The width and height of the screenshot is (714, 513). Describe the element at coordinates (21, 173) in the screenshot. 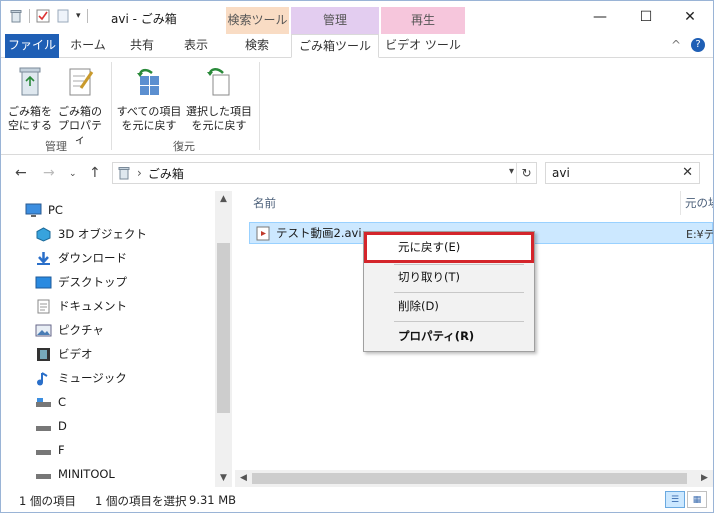

I see `back-arrow-icon: ←` at that location.